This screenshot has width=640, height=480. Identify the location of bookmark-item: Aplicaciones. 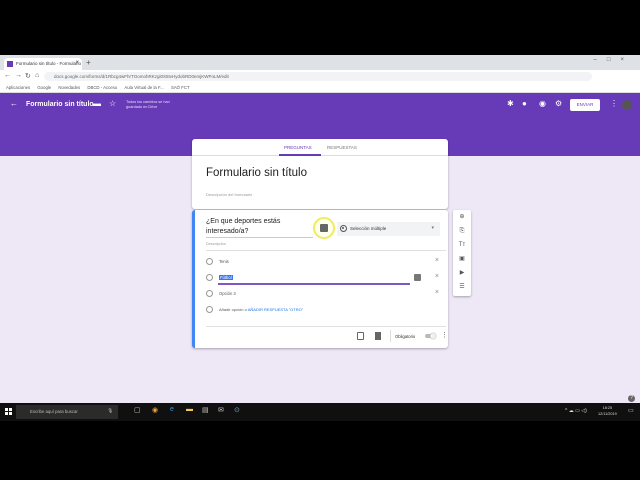
(18, 86).